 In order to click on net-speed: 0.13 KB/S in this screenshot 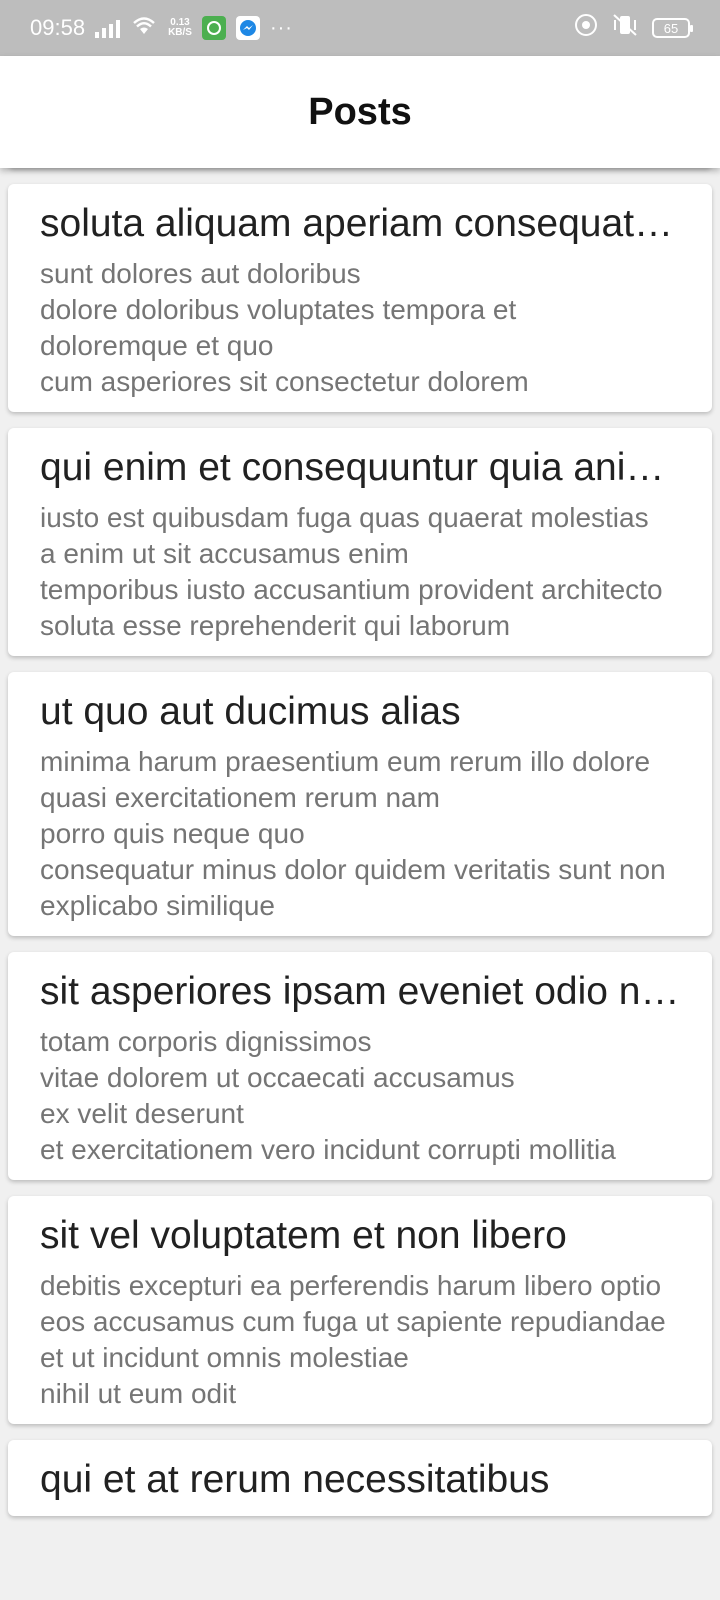, I will do `click(180, 28)`.